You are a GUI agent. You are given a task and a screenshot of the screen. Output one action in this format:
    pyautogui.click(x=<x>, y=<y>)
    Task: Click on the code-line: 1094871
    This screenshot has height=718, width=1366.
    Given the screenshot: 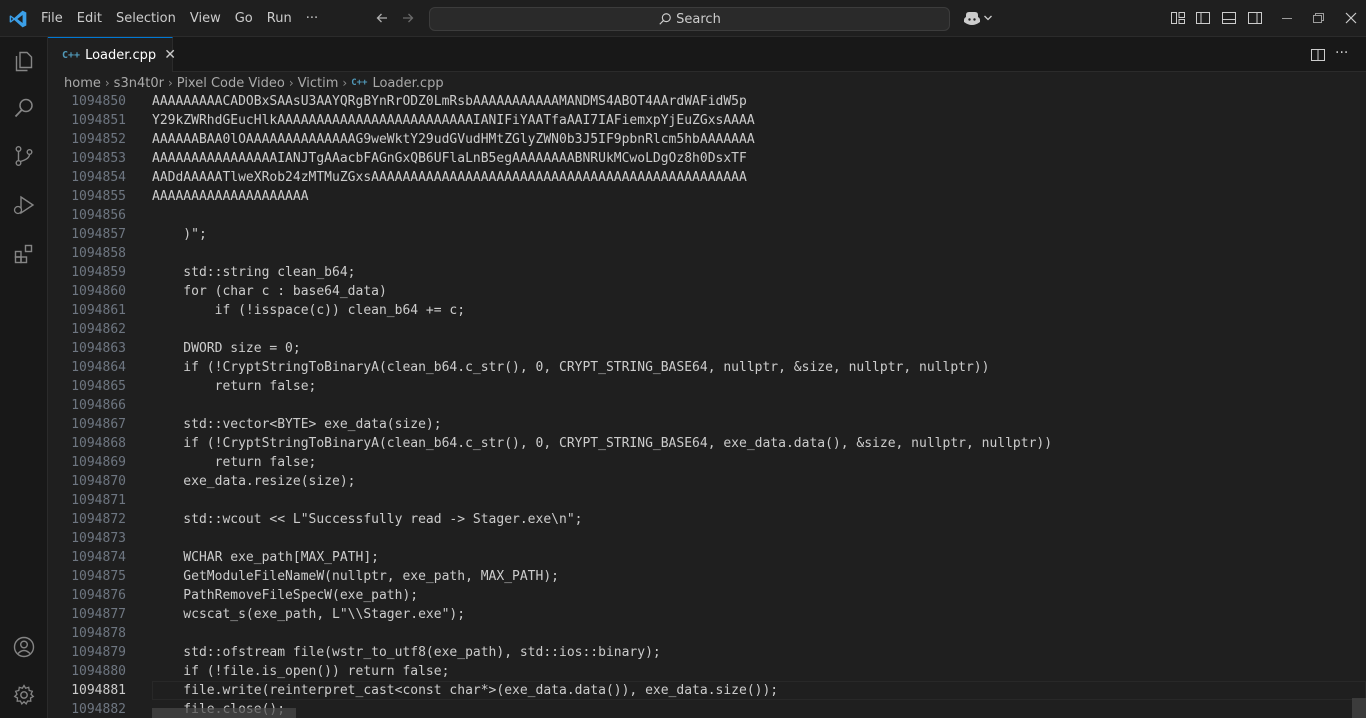 What is the action you would take?
    pyautogui.click(x=707, y=500)
    